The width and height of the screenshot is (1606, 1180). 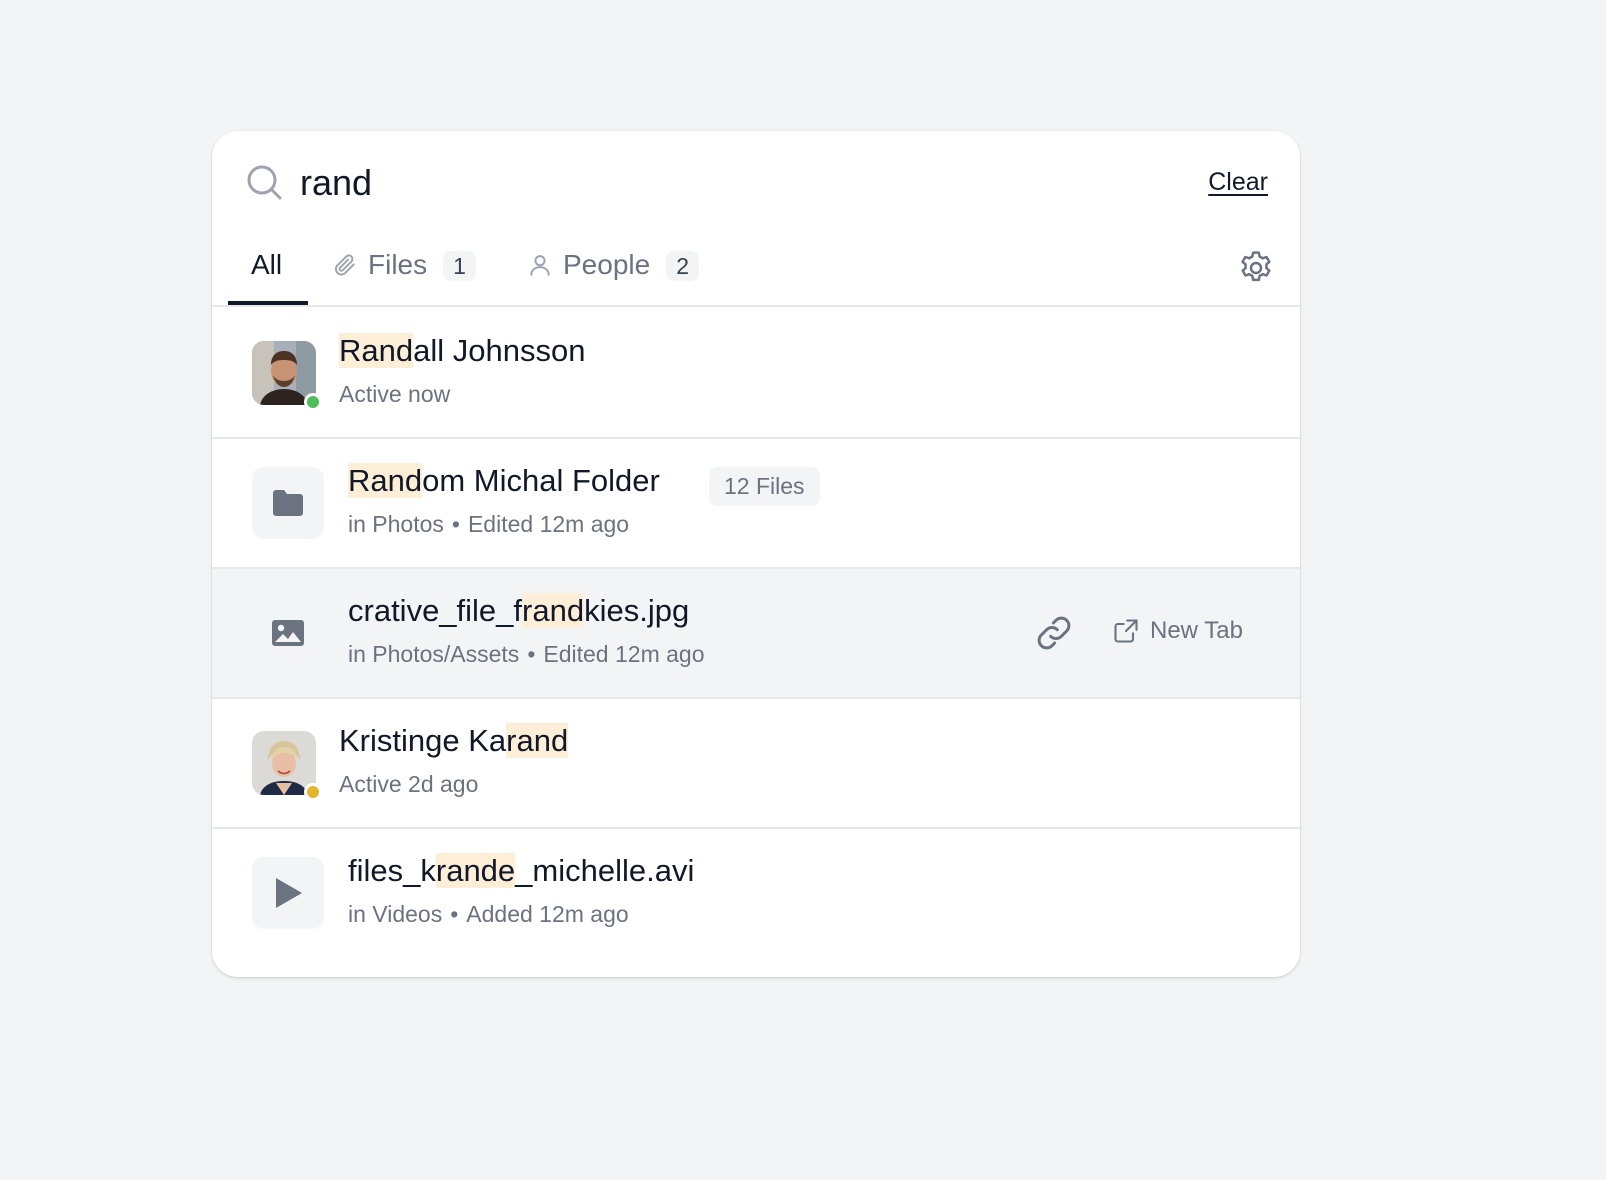 What do you see at coordinates (541, 480) in the screenshot?
I see `title-rest: om Michal Folder` at bounding box center [541, 480].